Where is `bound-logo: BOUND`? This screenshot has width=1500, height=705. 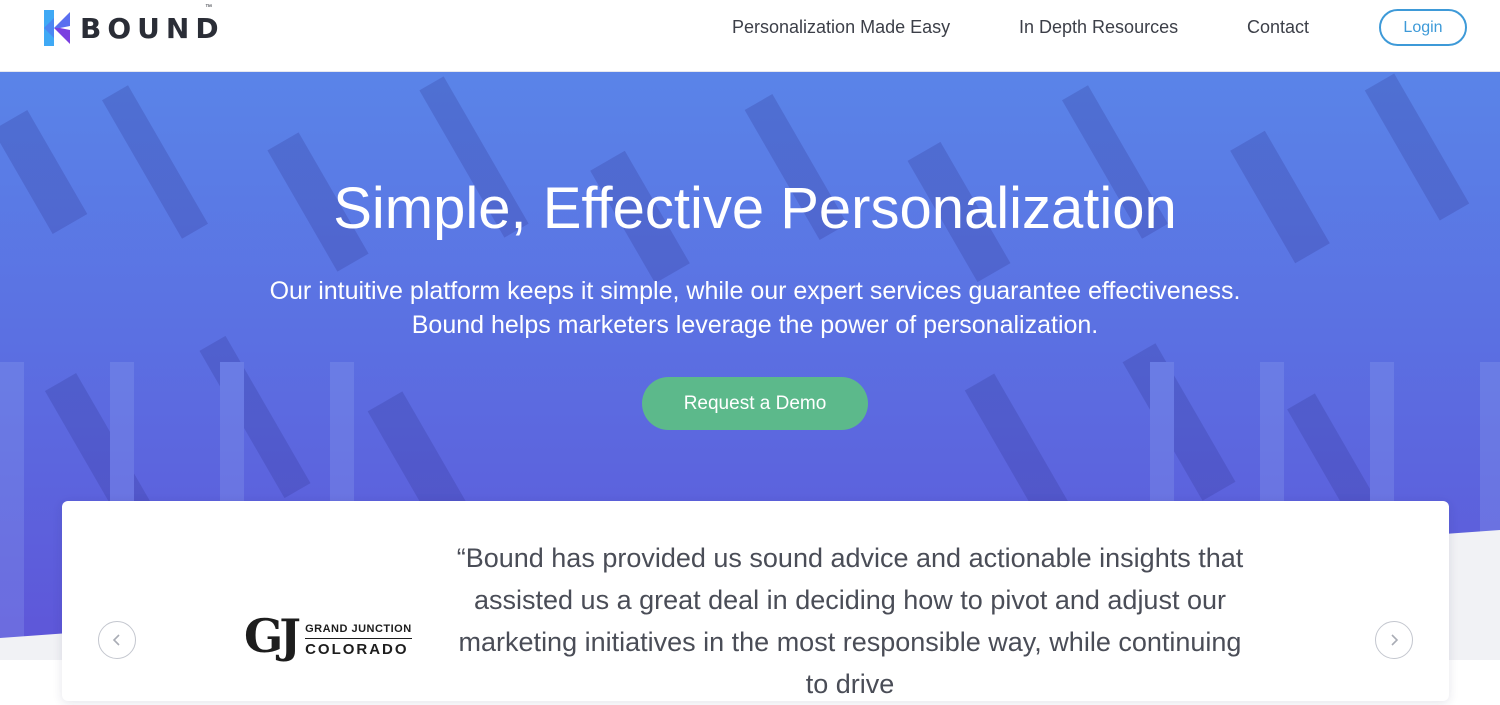 bound-logo: BOUND is located at coordinates (134, 28).